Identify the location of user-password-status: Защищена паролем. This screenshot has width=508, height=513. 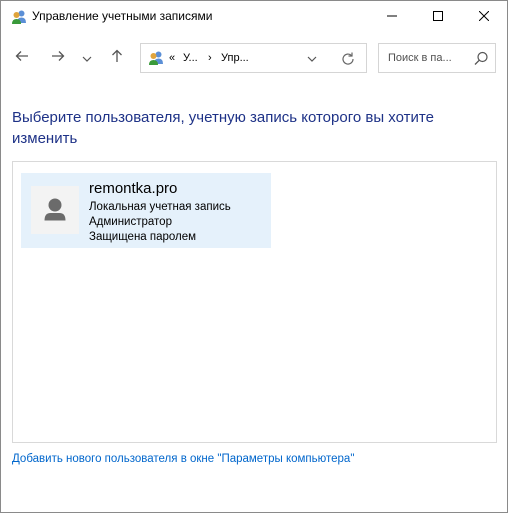
(143, 237).